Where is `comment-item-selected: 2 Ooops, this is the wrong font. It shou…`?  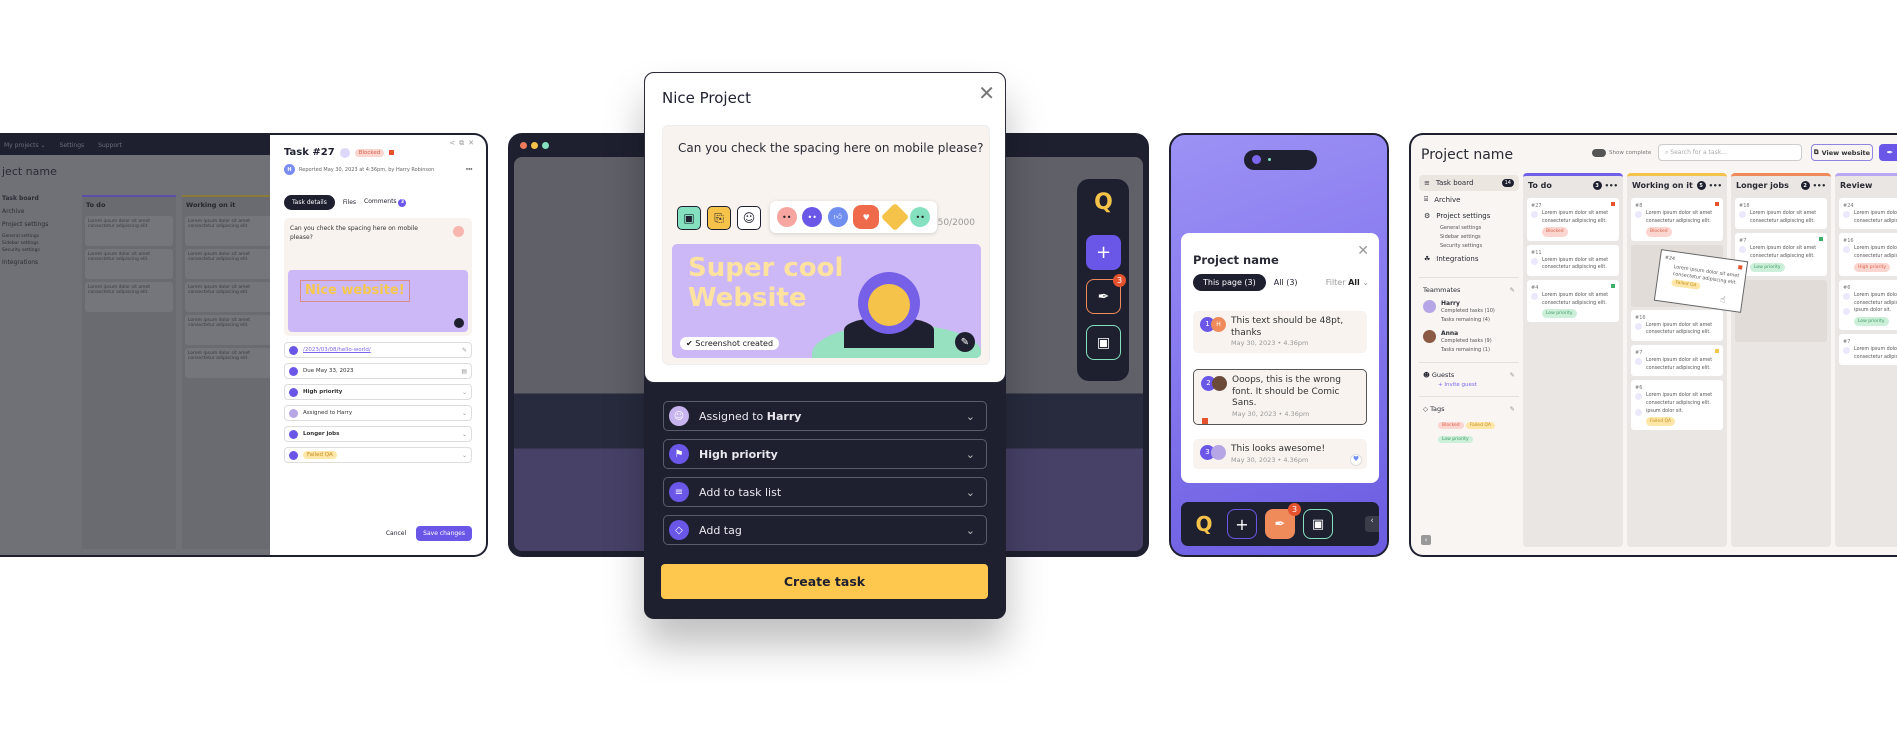
comment-item-selected: 2 Ooops, this is the wrong font. It shou… is located at coordinates (1280, 397).